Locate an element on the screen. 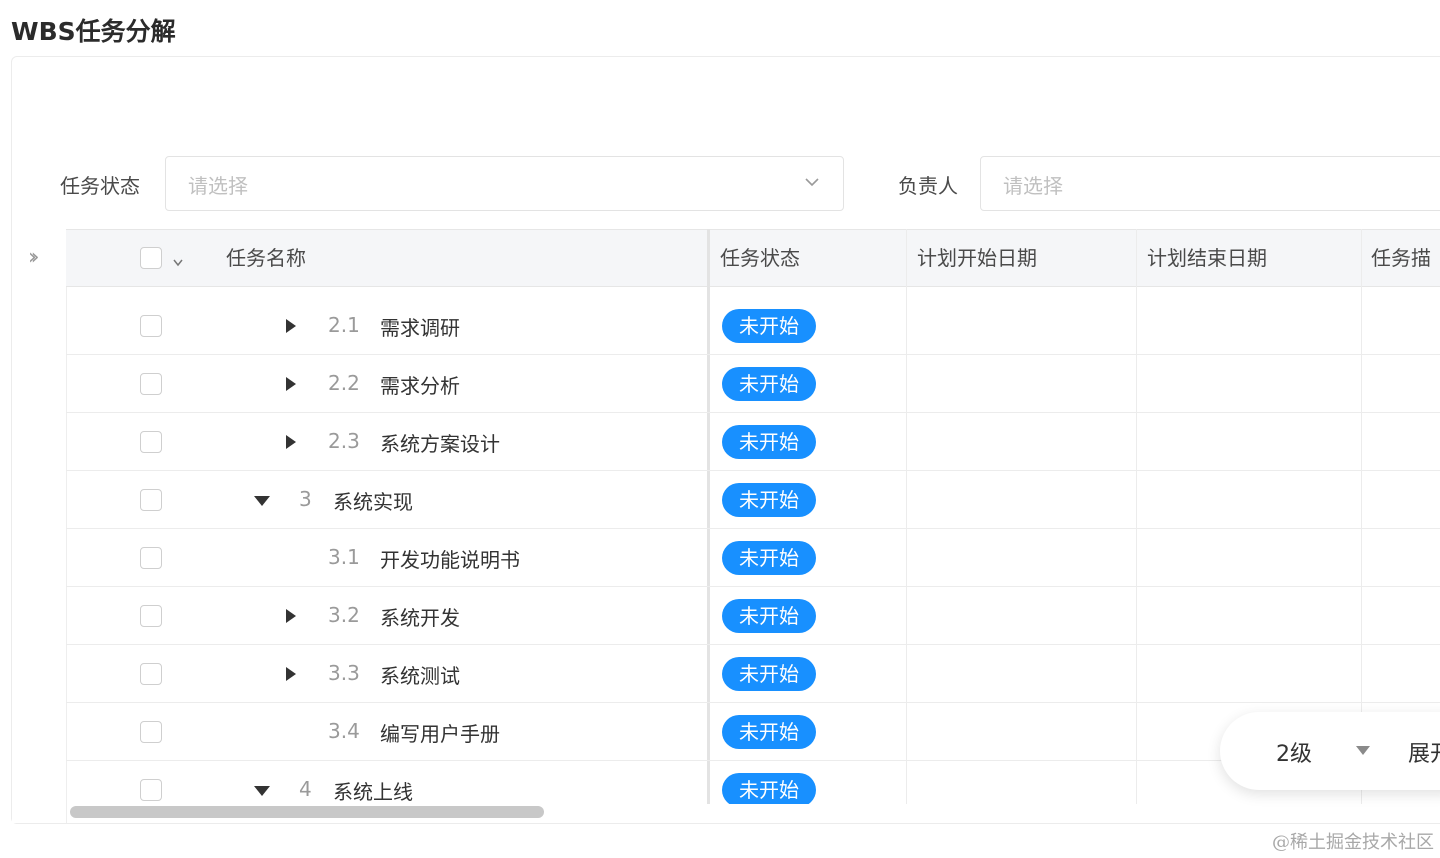 The image size is (1440, 858). level-control: 2级 展开 is located at coordinates (1330, 751).